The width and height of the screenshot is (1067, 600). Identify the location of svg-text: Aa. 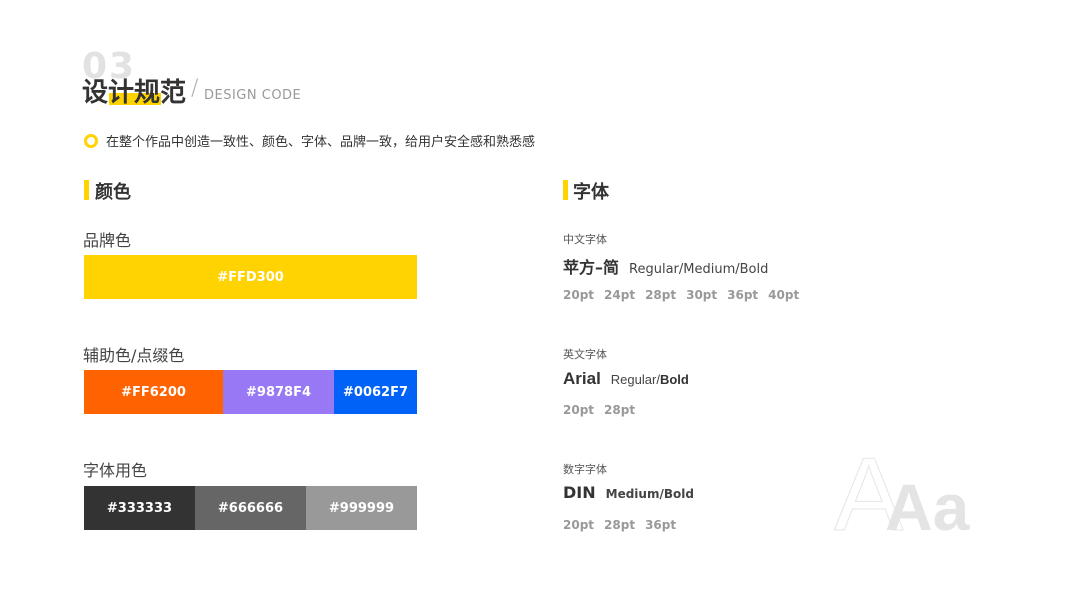
(927, 505).